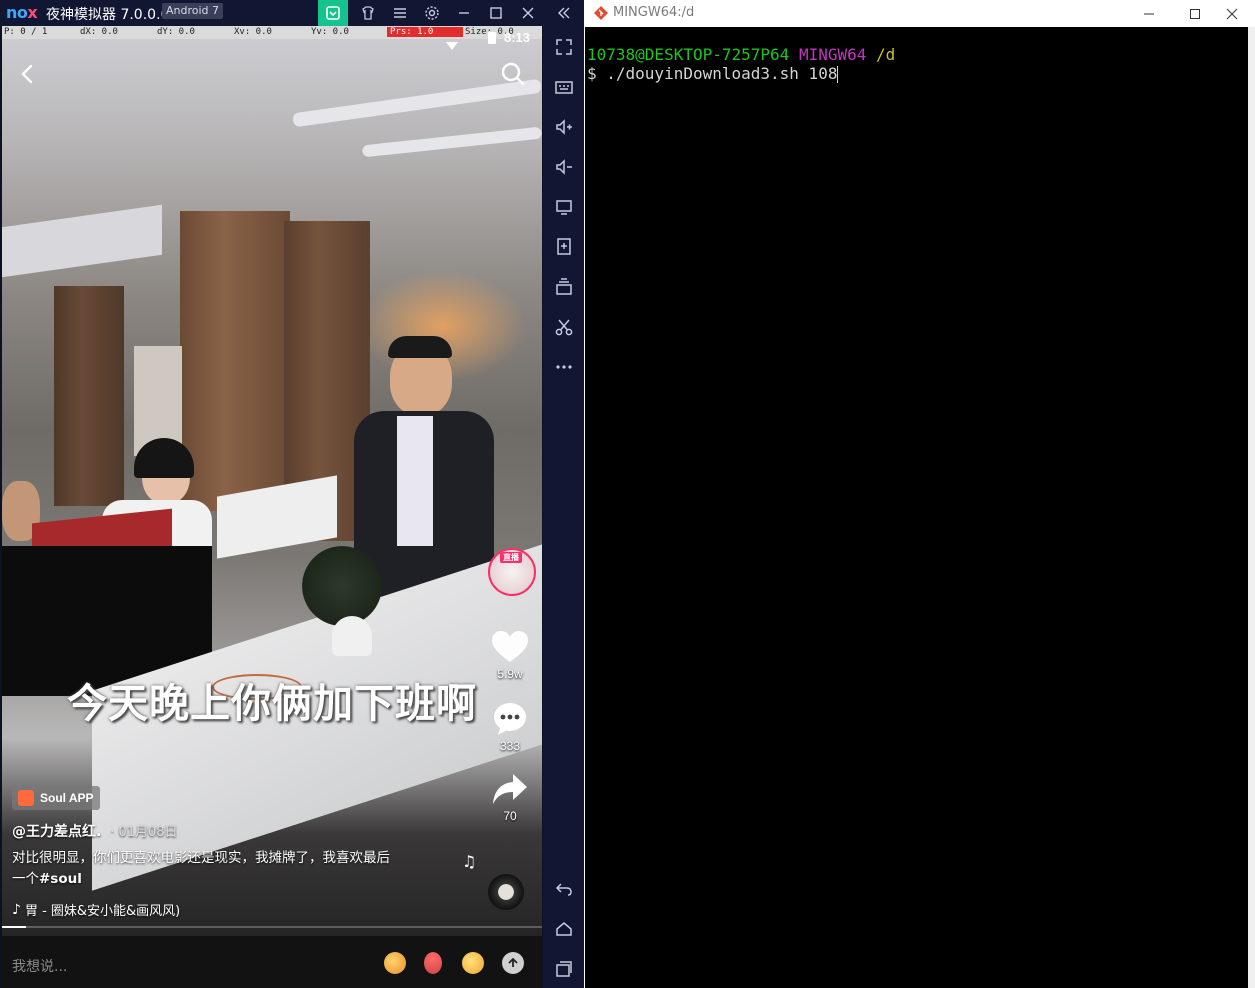  Describe the element at coordinates (292, 13) in the screenshot. I see `nox-titlebar: nox 夜神模拟器 7.0.0.6 Android 7` at that location.